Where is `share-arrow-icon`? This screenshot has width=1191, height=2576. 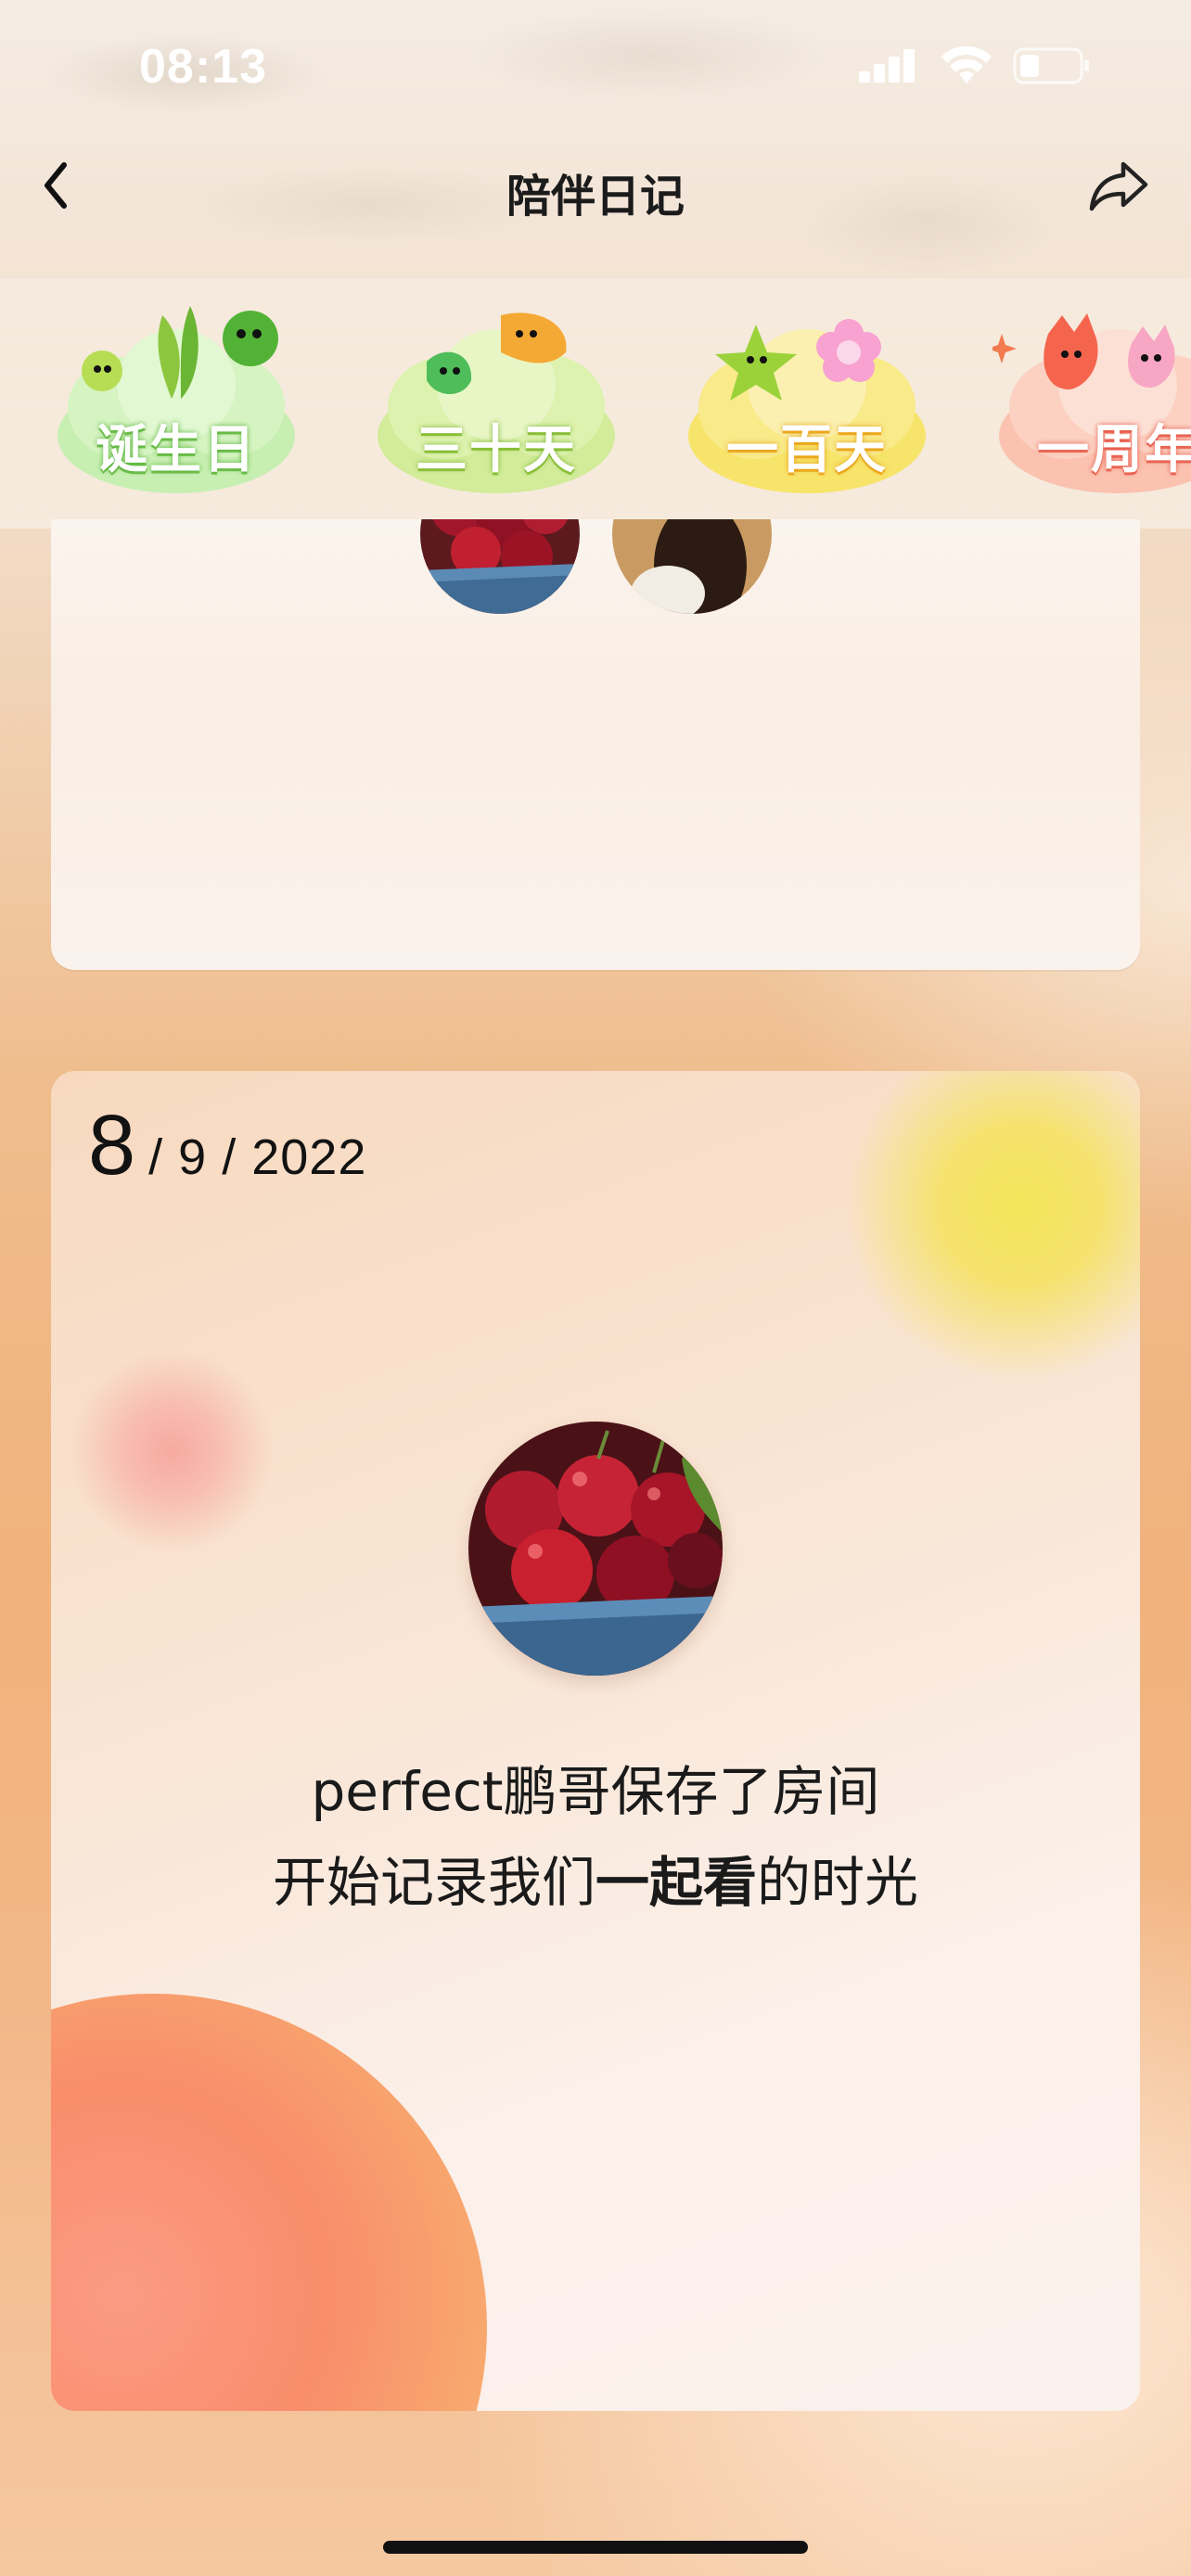
share-arrow-icon is located at coordinates (1118, 186).